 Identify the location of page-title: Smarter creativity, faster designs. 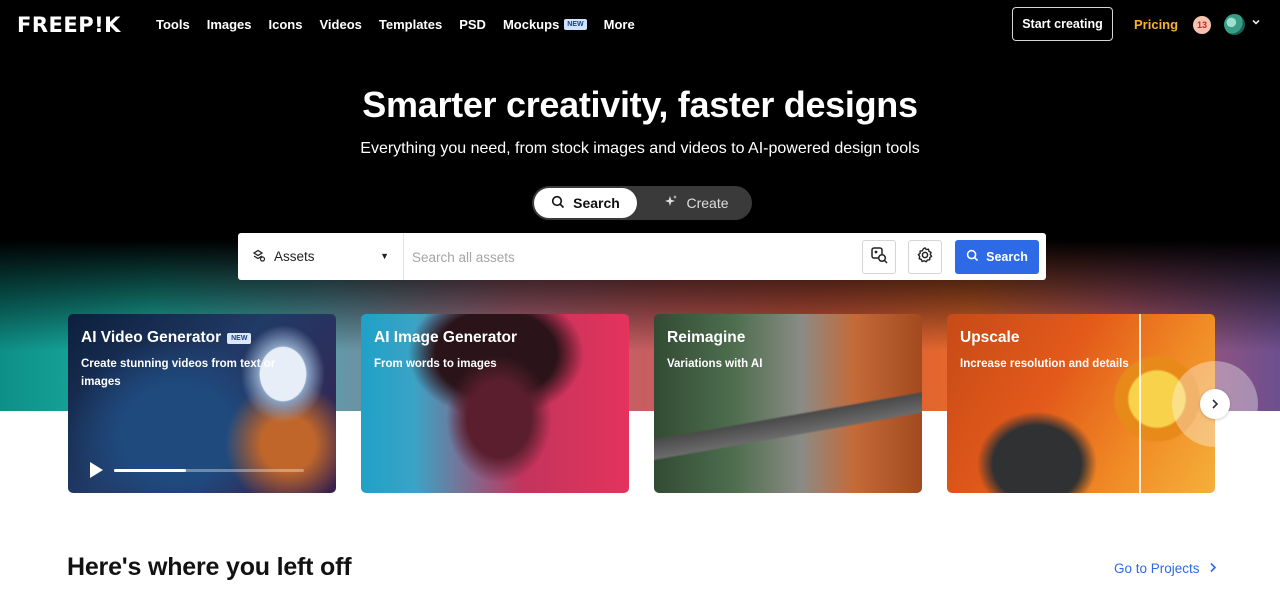
(640, 104).